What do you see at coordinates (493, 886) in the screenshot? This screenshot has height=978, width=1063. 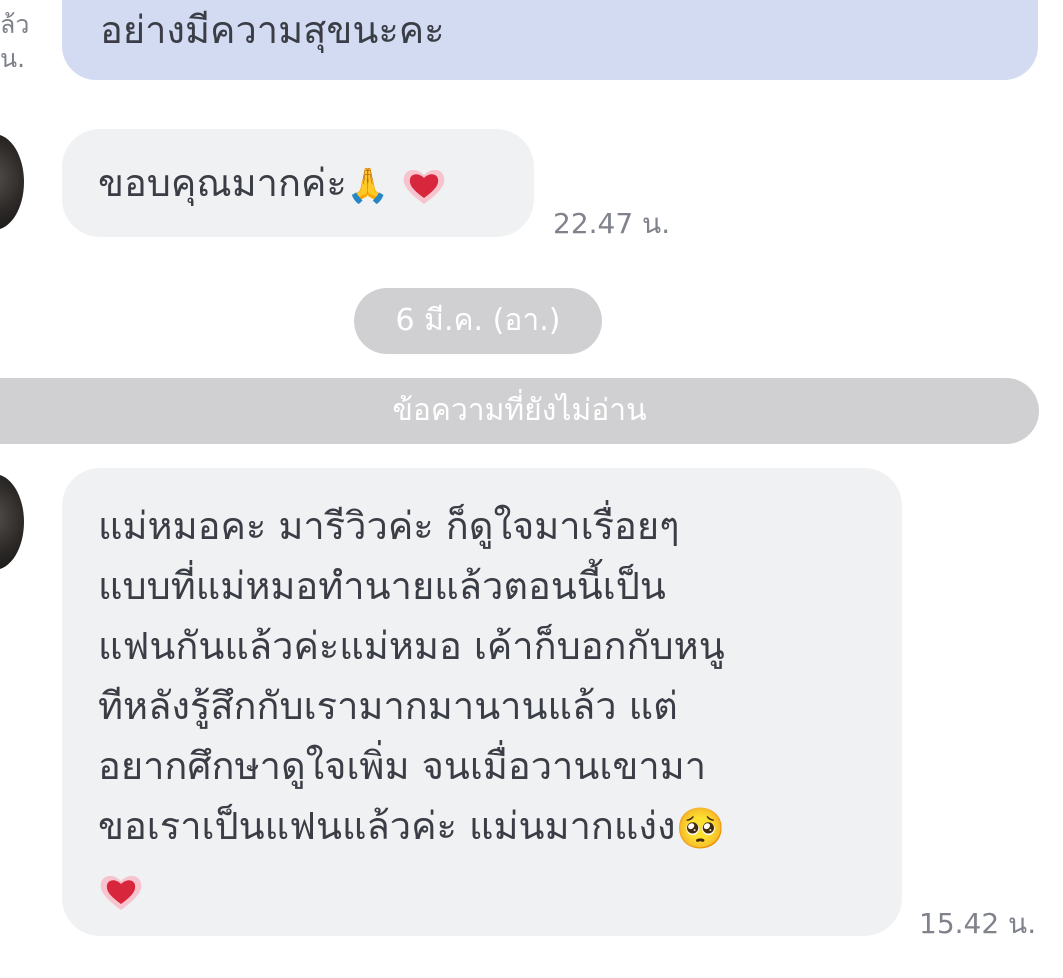 I see `message-line-heart` at bounding box center [493, 886].